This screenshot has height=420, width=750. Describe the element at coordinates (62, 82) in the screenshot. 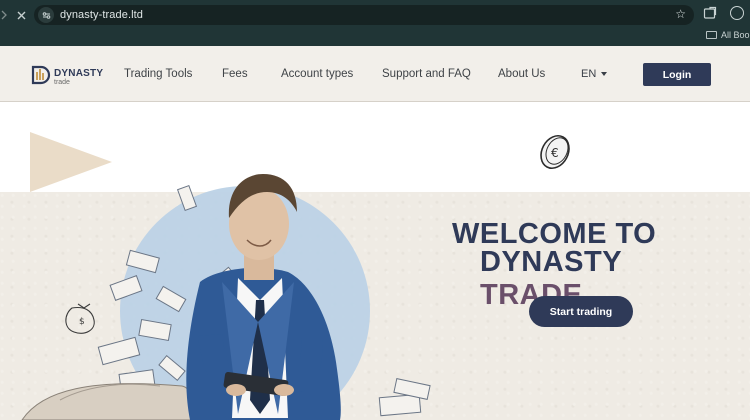

I see `logo-subtitle: trade` at that location.